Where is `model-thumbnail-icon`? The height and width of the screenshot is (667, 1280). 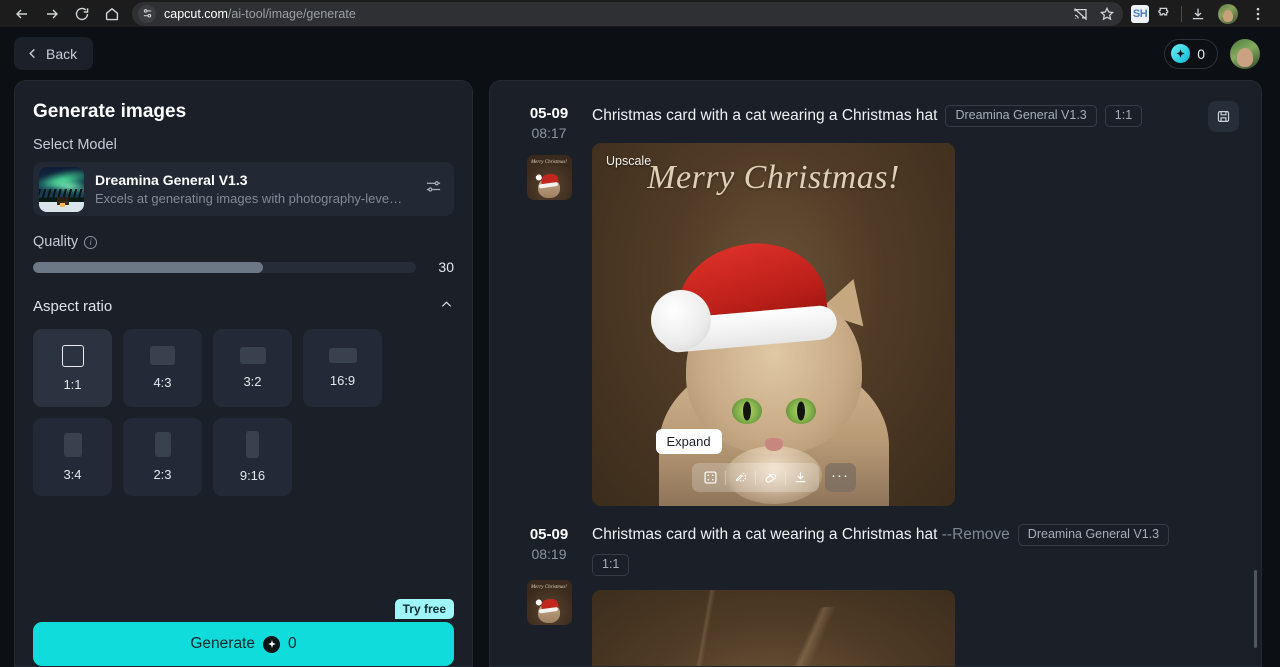 model-thumbnail-icon is located at coordinates (61, 189).